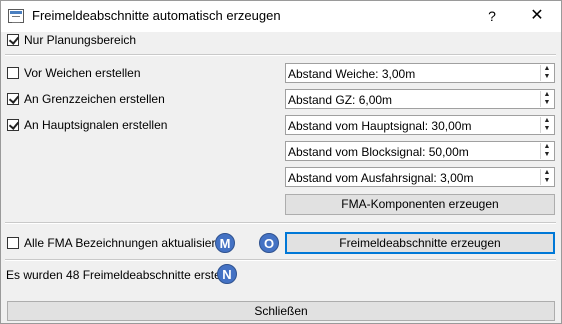  I want to click on abstand-blocksignal-spinbox: Abstand vom Blocksignal: 50,00m ▲ ▼, so click(420, 151).